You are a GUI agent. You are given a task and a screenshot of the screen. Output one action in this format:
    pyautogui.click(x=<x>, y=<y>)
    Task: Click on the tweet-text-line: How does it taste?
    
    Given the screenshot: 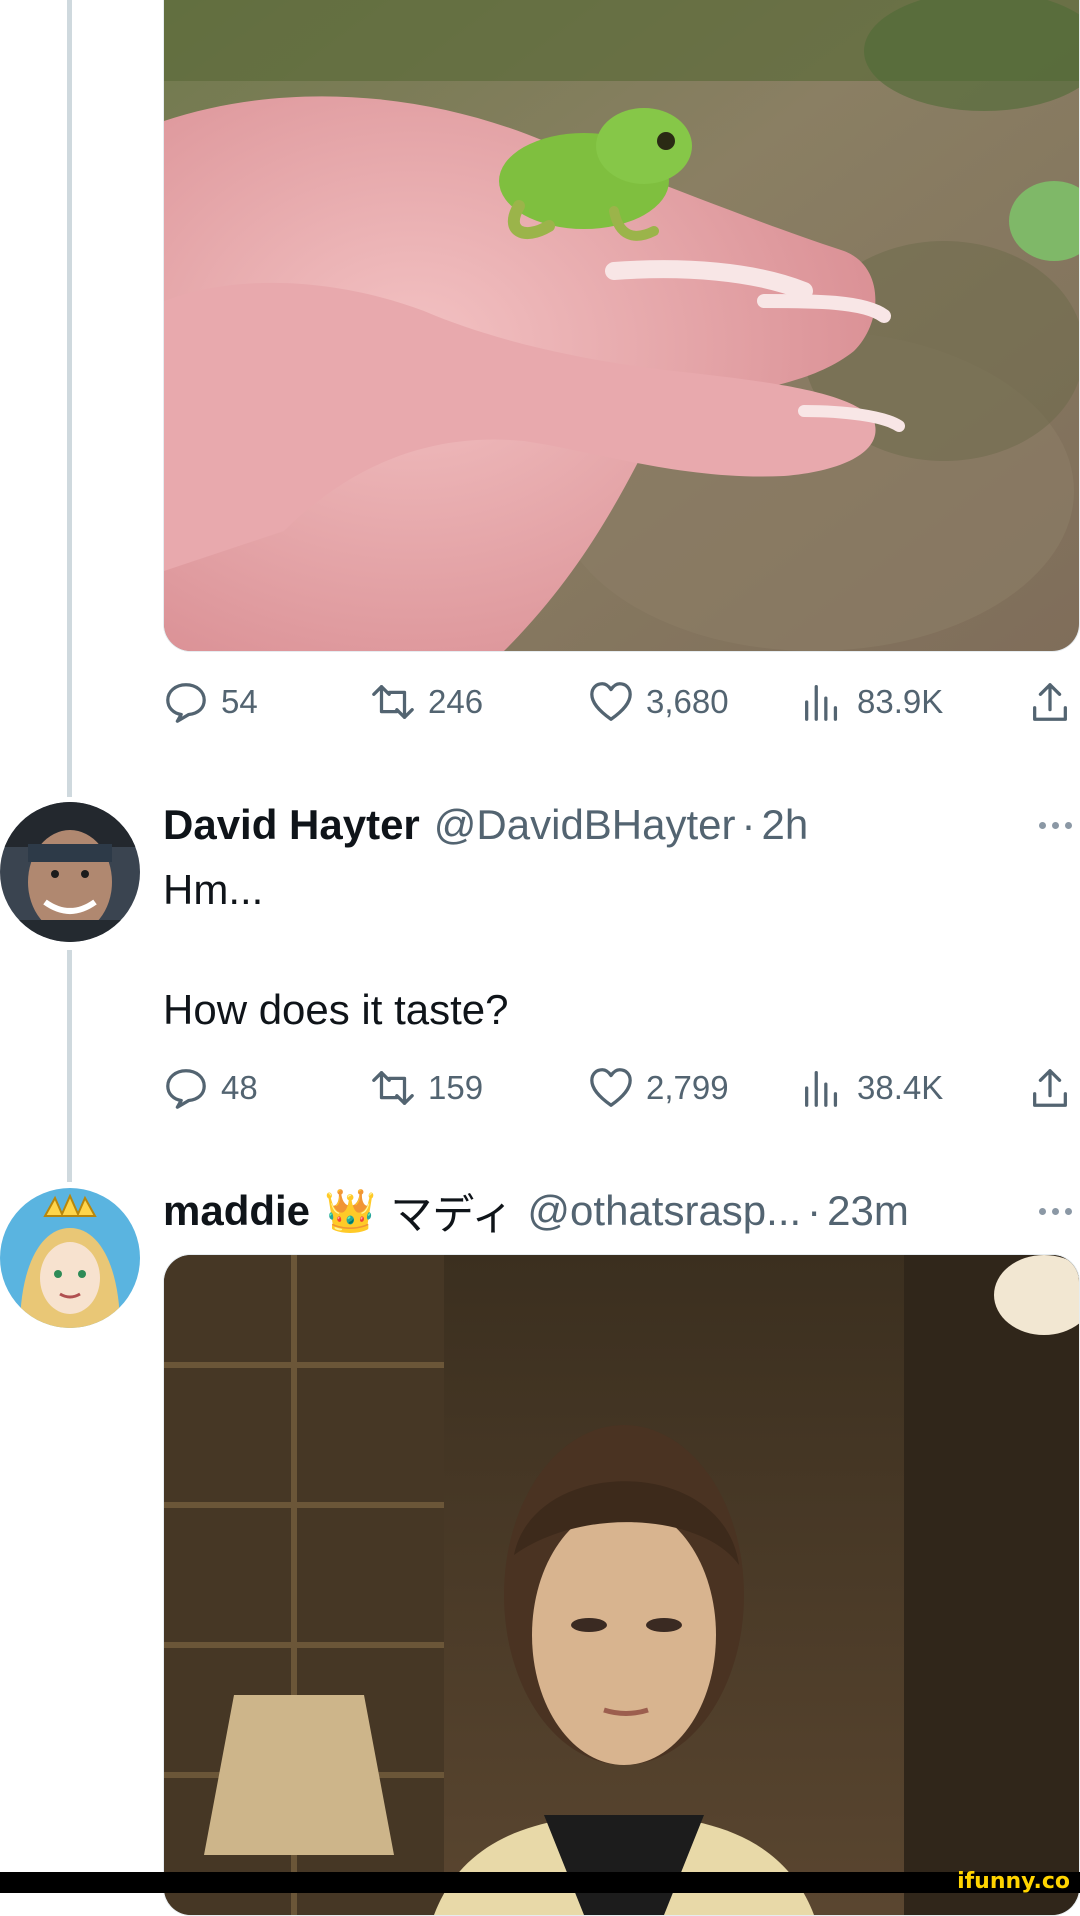 What is the action you would take?
    pyautogui.click(x=336, y=1009)
    